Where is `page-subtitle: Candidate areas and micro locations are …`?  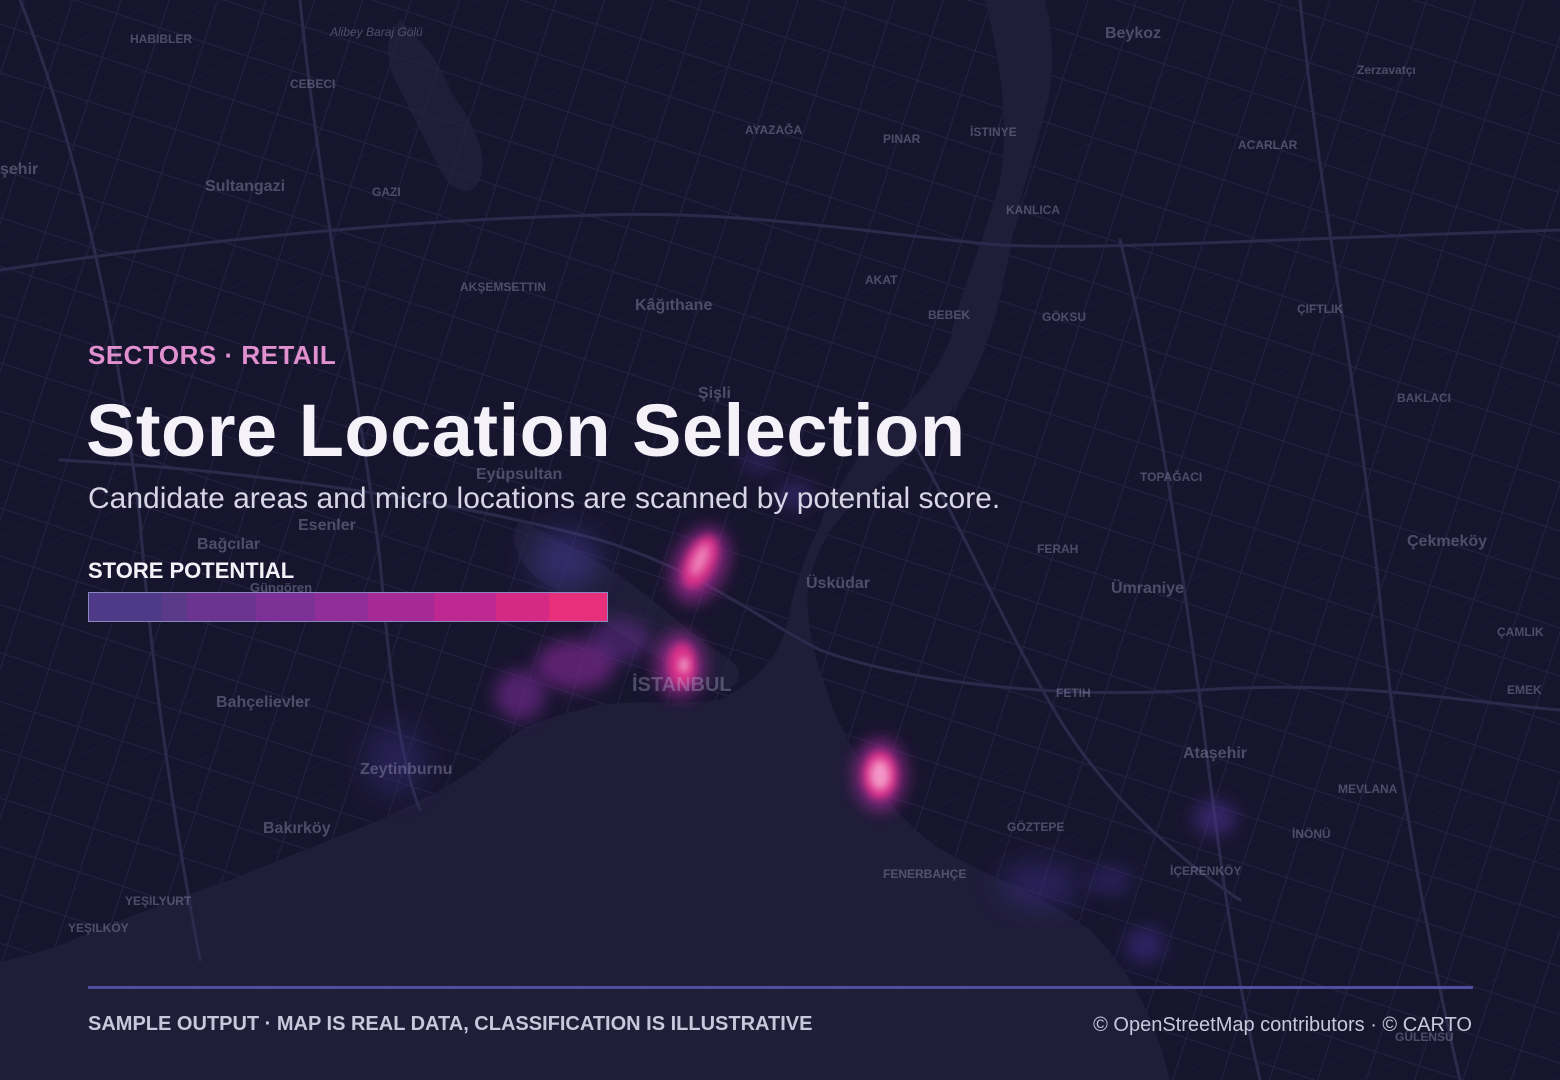
page-subtitle: Candidate areas and micro locations are … is located at coordinates (544, 498).